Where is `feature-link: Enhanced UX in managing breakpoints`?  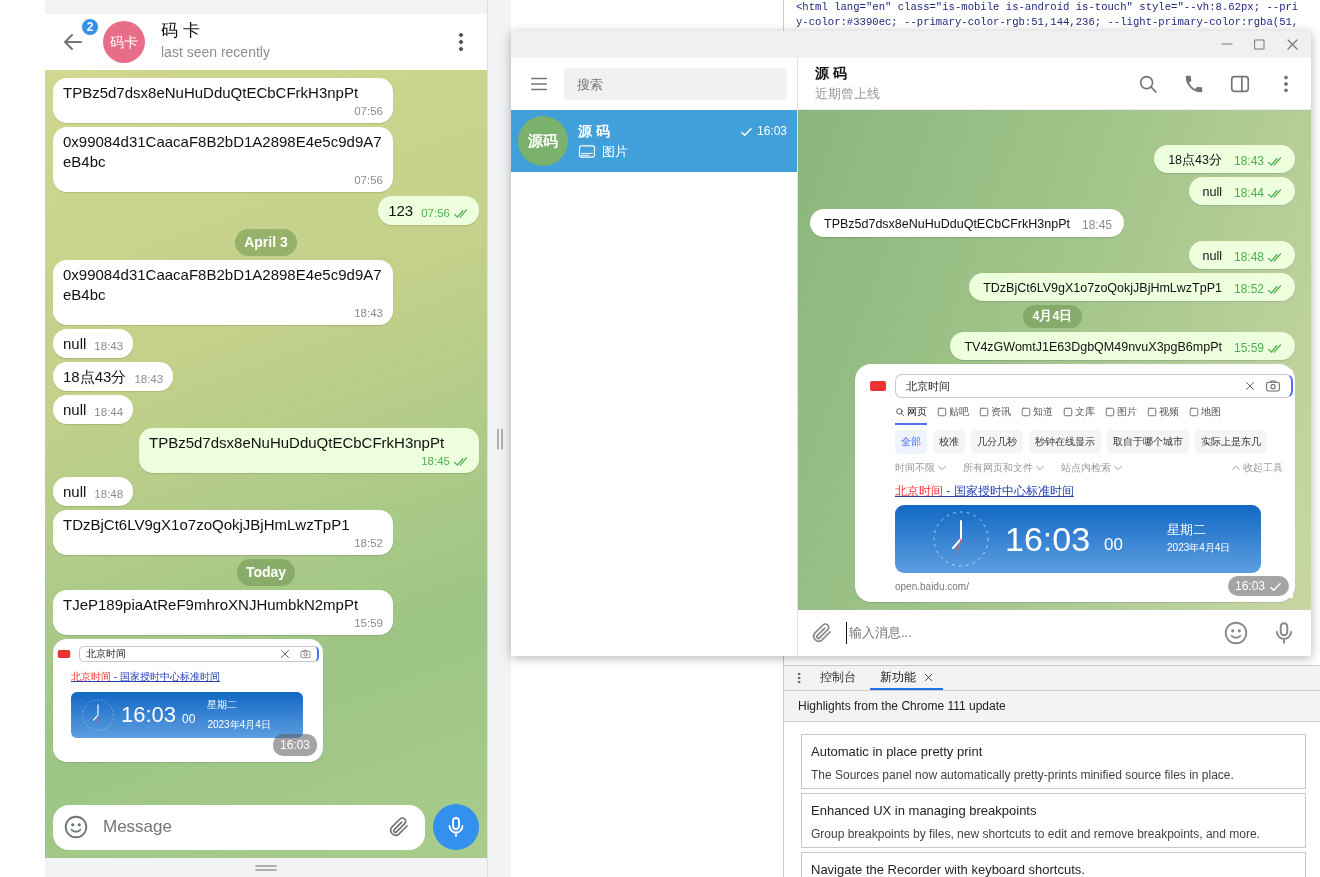
feature-link: Enhanced UX in managing breakpoints is located at coordinates (924, 810).